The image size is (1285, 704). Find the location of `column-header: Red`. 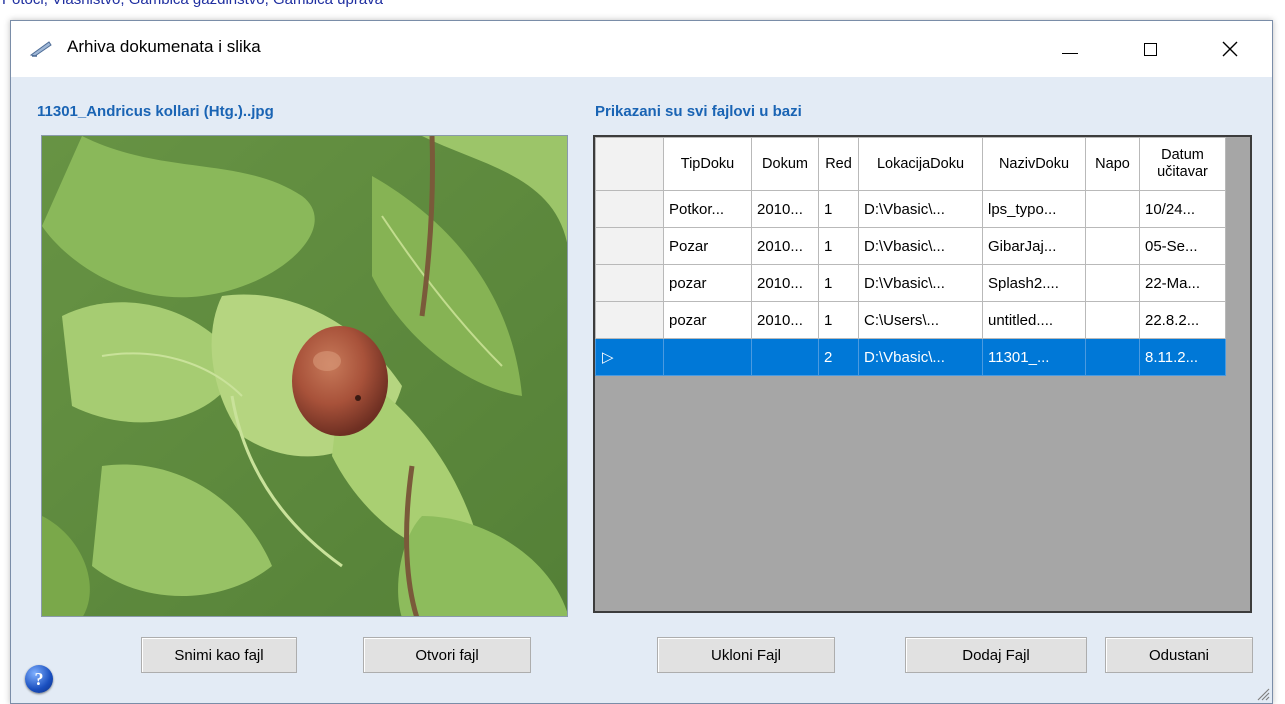

column-header: Red is located at coordinates (838, 164).